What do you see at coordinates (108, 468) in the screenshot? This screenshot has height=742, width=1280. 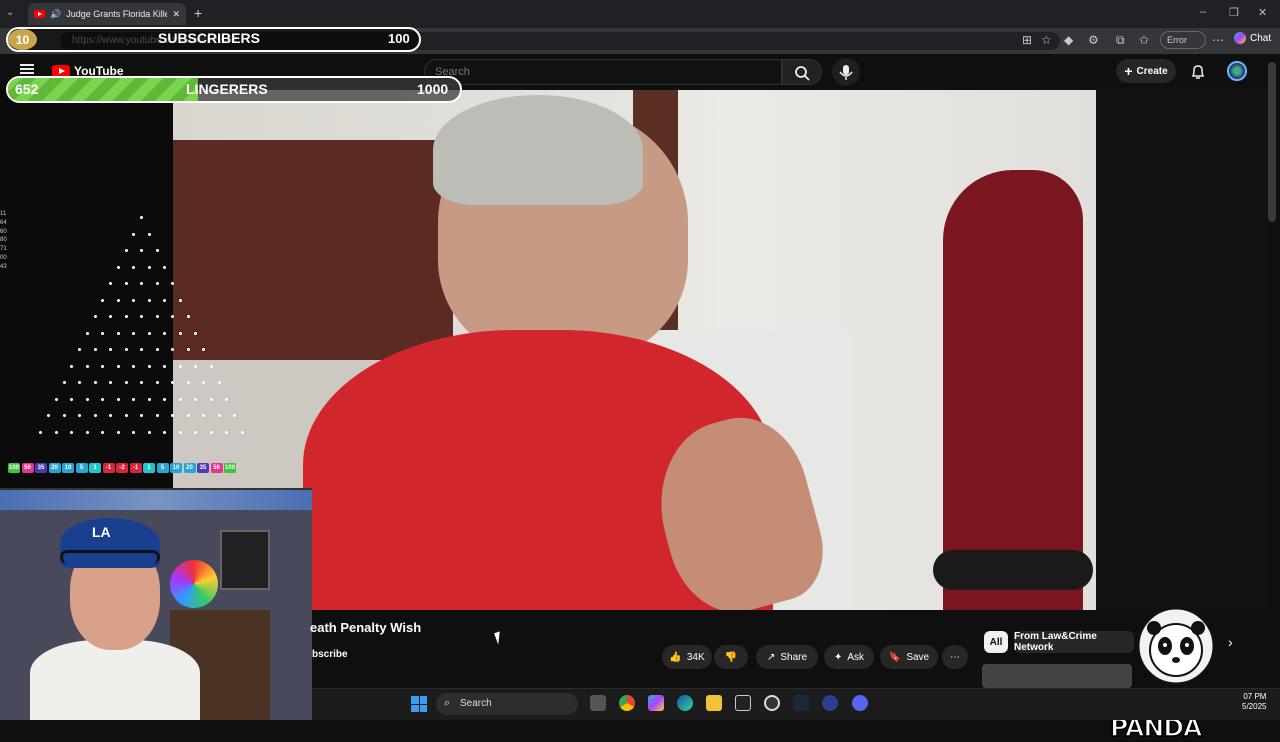 I see `plinko-bin: -1` at bounding box center [108, 468].